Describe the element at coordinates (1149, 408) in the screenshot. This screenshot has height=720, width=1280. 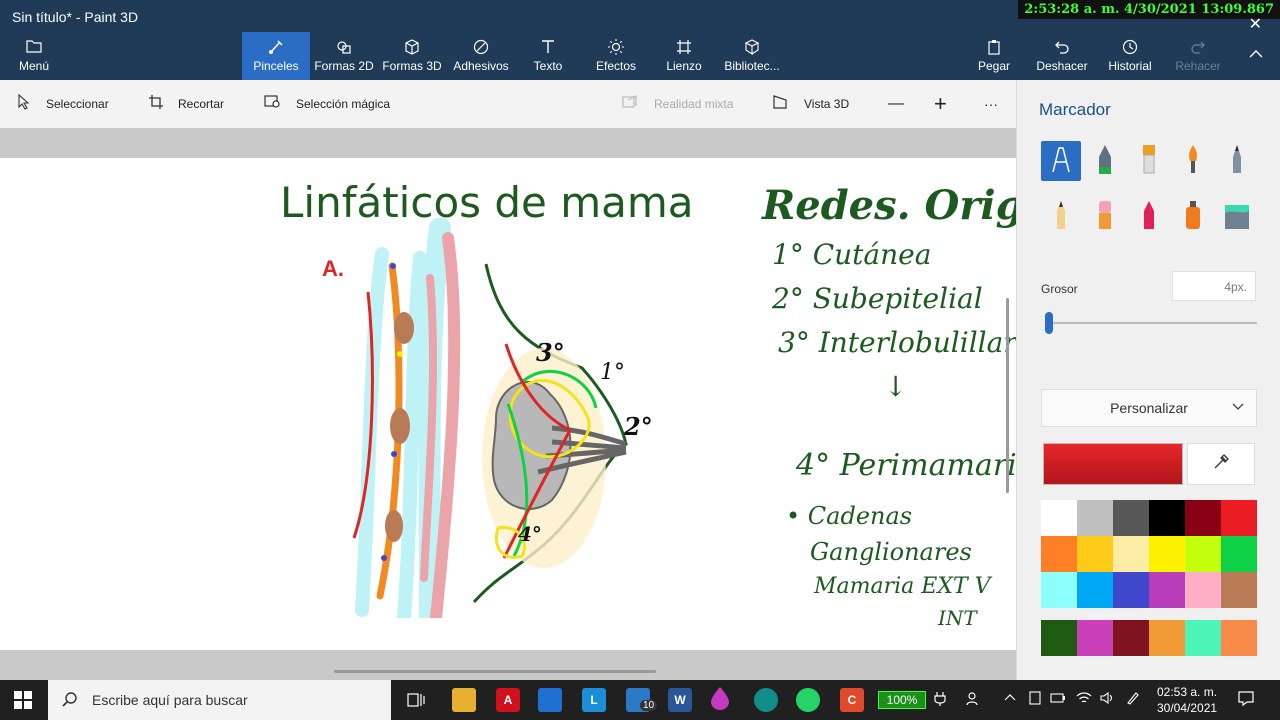
I see `customize-dropdown: Personalizar` at that location.